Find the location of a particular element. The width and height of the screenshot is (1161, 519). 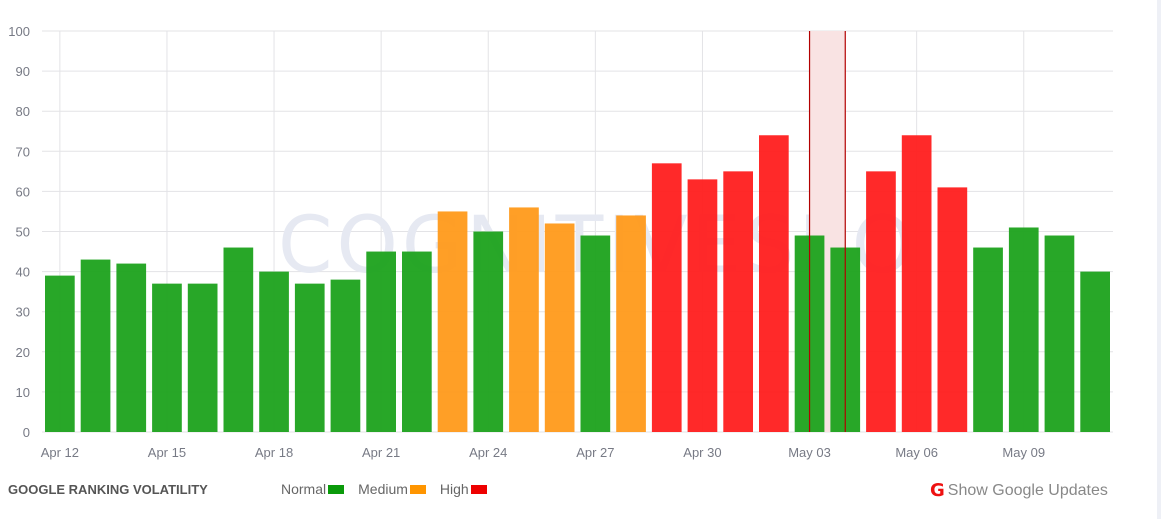

scrollbar-track is located at coordinates (1159, 259).